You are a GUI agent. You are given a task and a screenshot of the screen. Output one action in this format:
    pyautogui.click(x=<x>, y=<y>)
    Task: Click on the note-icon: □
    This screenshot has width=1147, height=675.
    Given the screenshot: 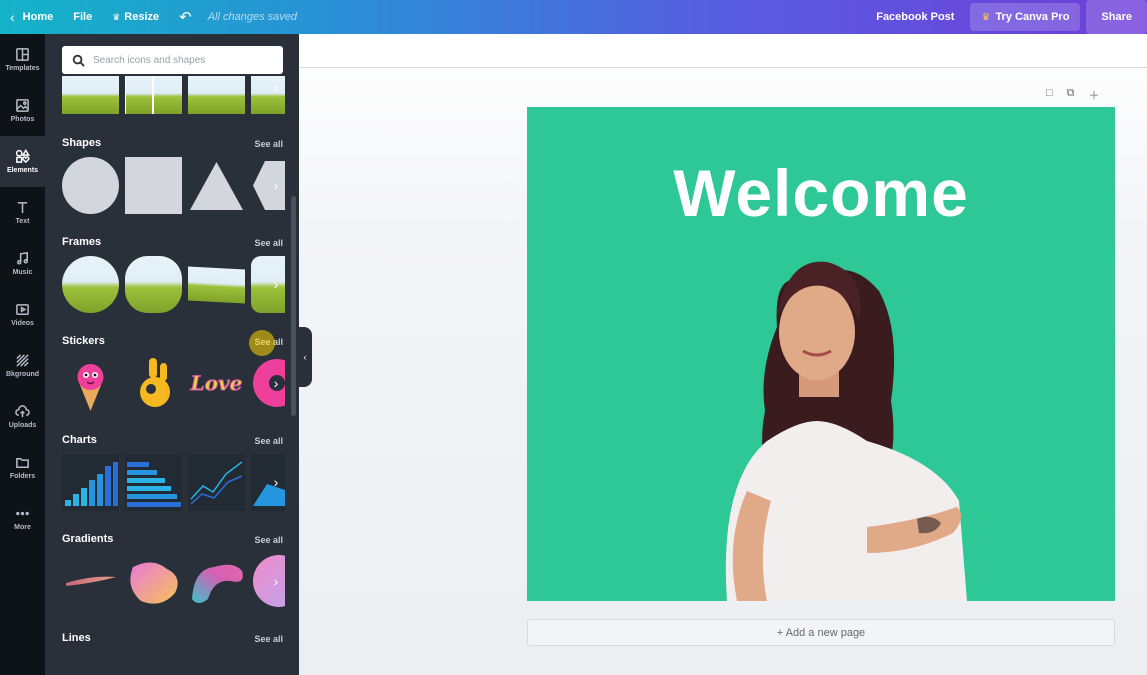 What is the action you would take?
    pyautogui.click(x=1049, y=95)
    